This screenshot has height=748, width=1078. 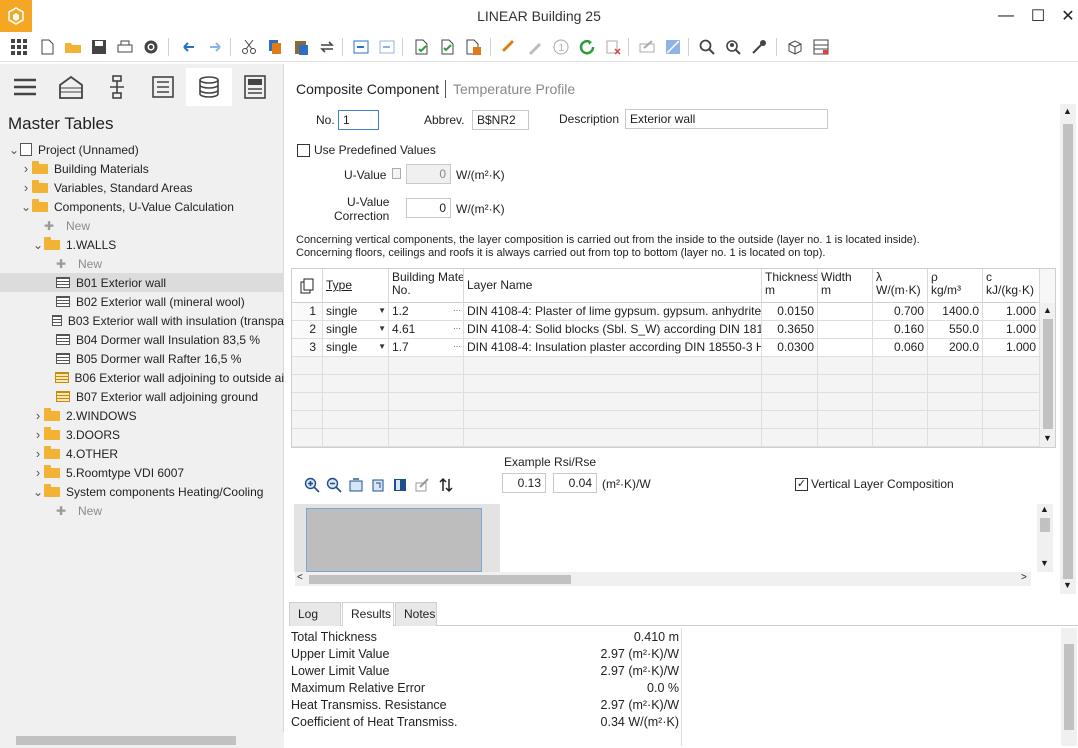 What do you see at coordinates (209, 87) in the screenshot?
I see `database-icon` at bounding box center [209, 87].